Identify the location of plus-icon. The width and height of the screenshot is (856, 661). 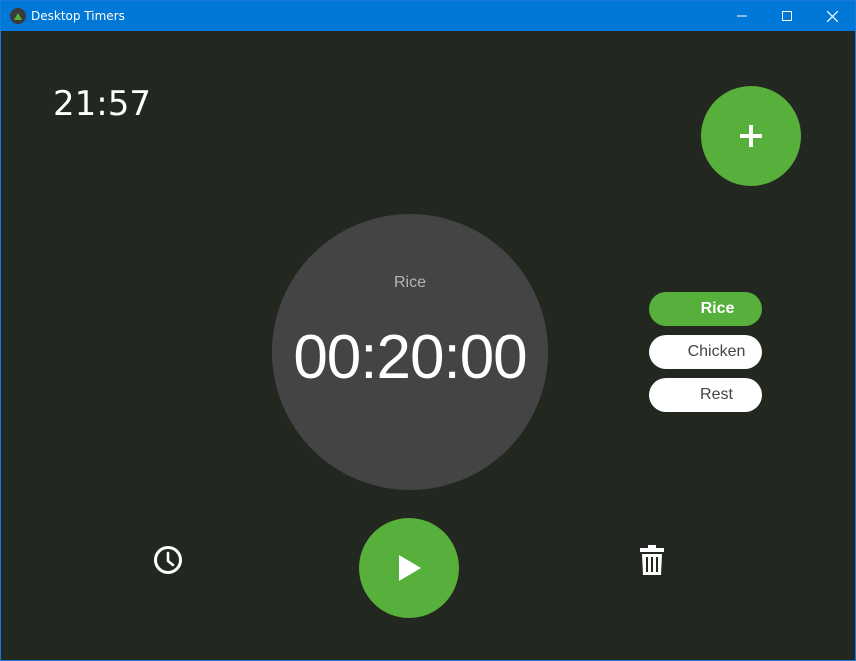
(751, 136).